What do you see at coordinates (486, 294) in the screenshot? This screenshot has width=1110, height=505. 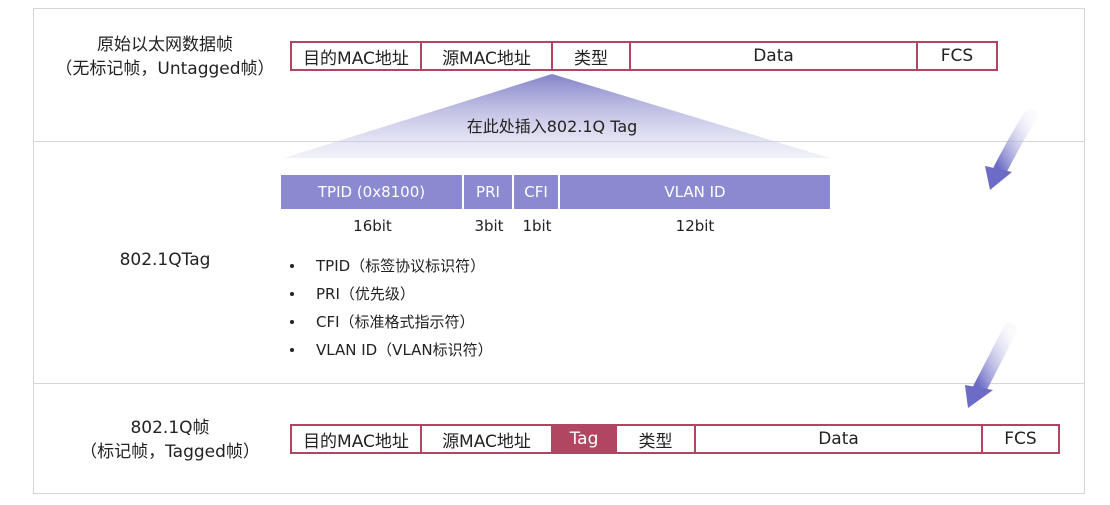 I see `list-item: PRI（优先级）` at bounding box center [486, 294].